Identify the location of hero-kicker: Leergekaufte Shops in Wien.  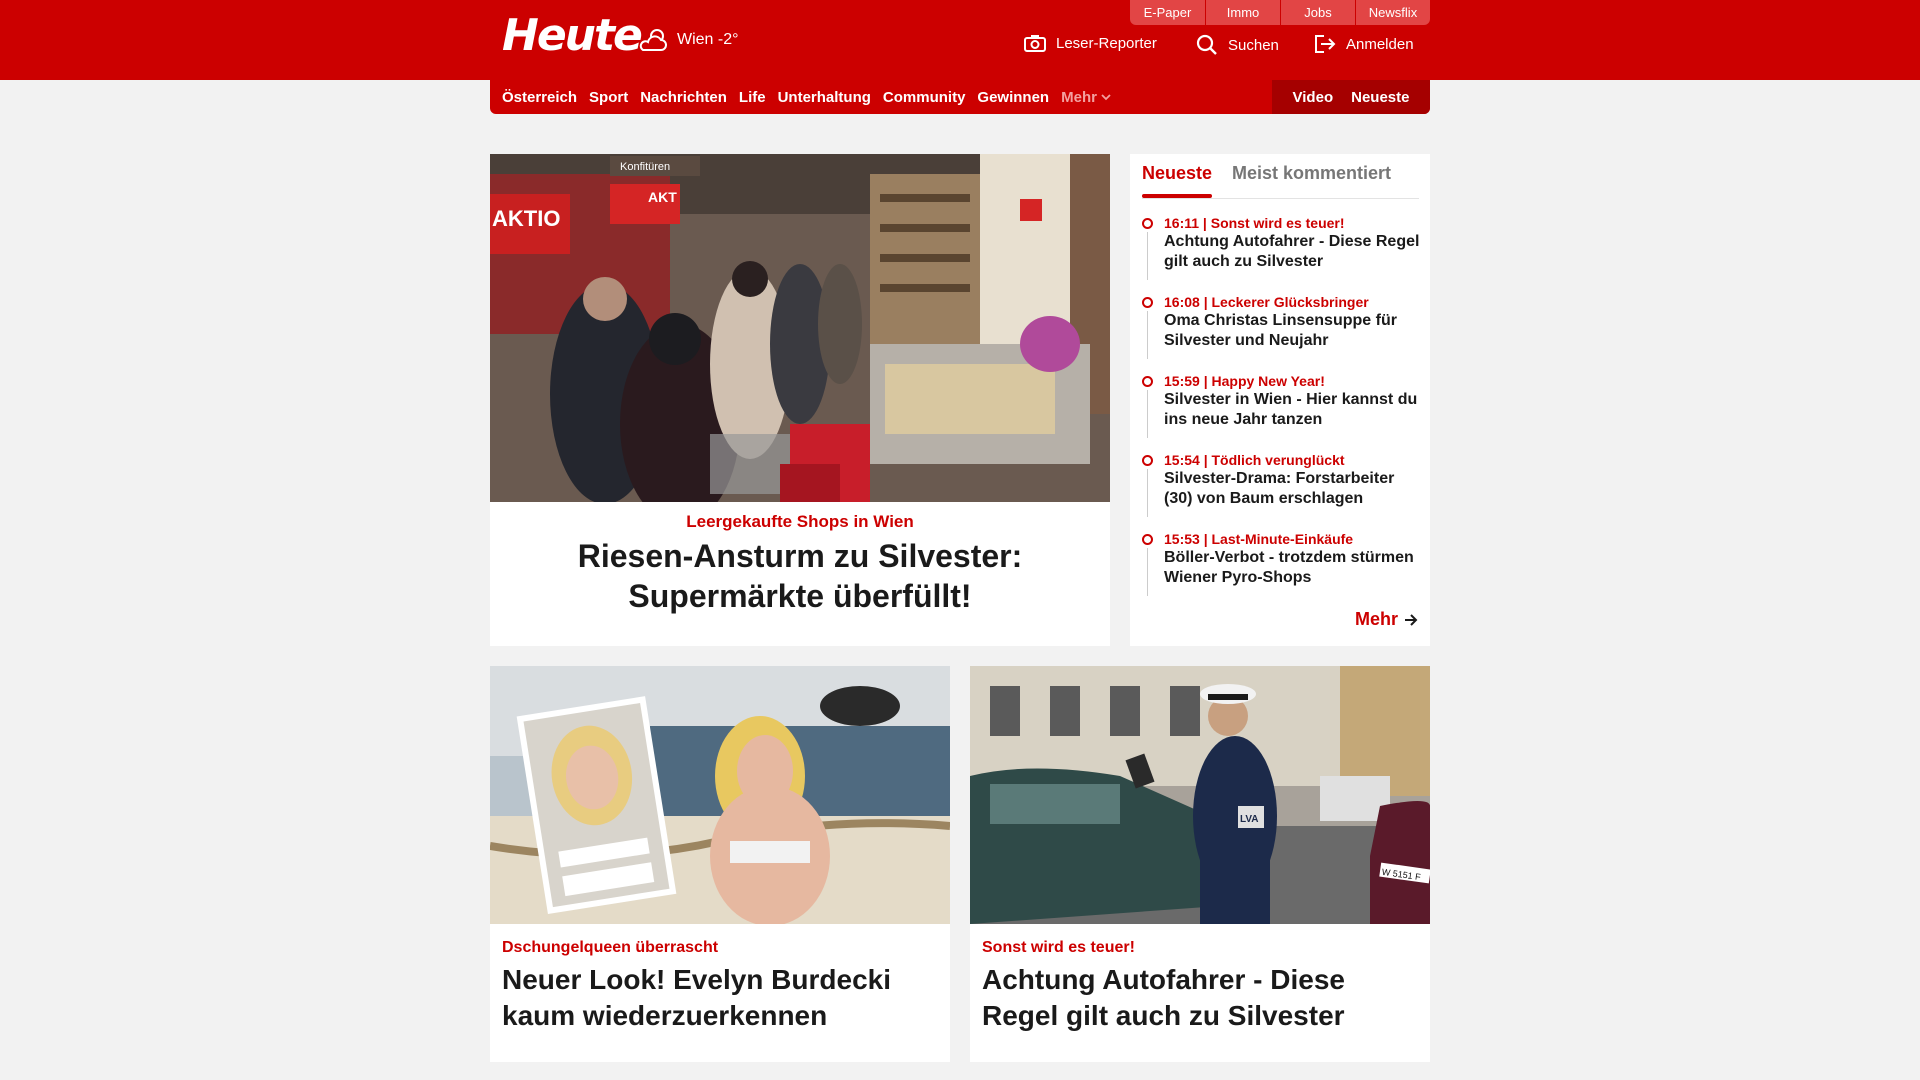
(800, 521).